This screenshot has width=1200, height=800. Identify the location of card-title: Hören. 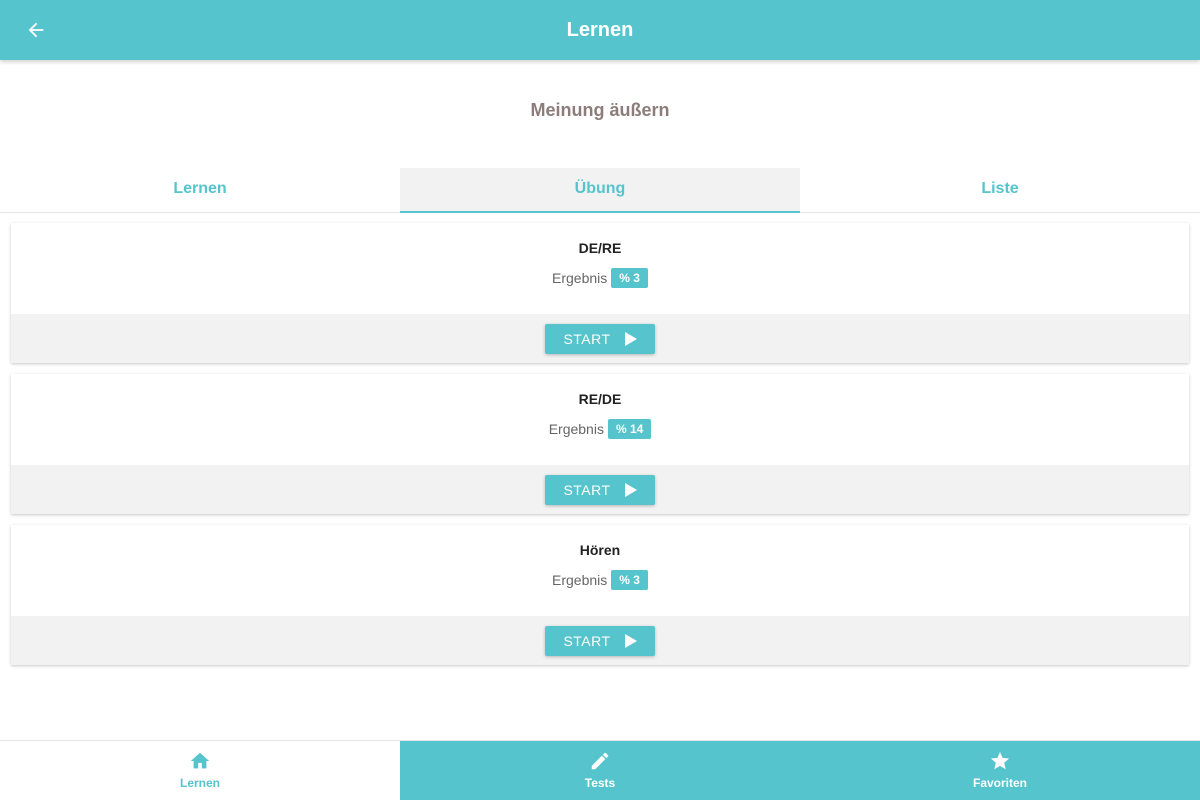
(600, 550).